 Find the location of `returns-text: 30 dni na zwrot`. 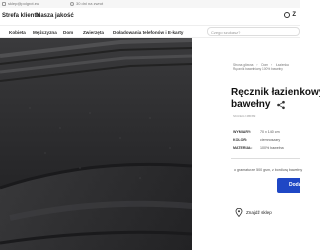

returns-text: 30 dni na zwrot is located at coordinates (90, 3).